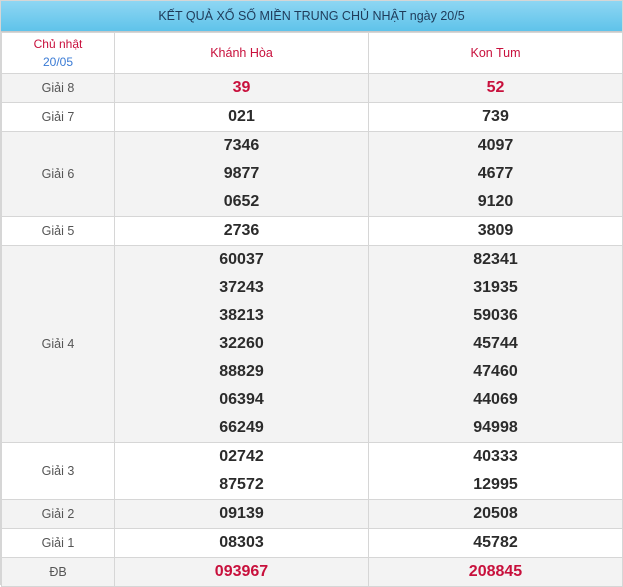  I want to click on prize-row-giai-6: Giải 6 7346 9877 0652 4097 4677 9120, so click(312, 174).